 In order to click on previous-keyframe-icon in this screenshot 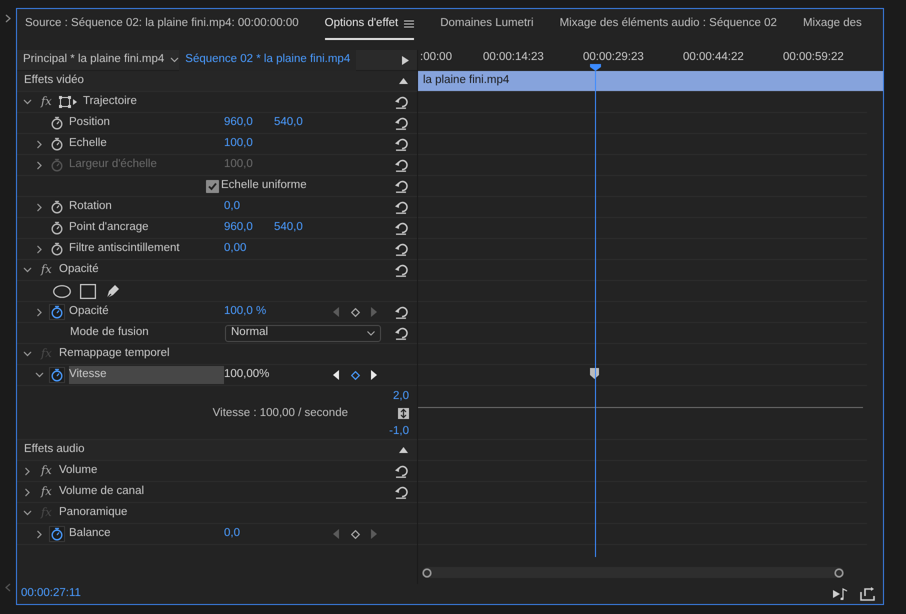, I will do `click(336, 375)`.